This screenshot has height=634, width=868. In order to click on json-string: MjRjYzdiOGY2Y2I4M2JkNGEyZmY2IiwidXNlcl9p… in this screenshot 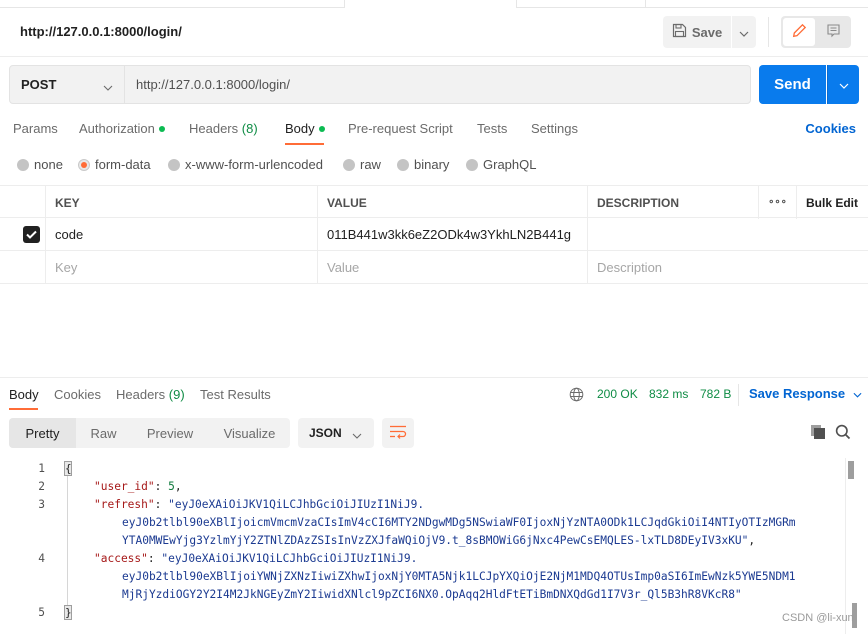, I will do `click(432, 594)`.